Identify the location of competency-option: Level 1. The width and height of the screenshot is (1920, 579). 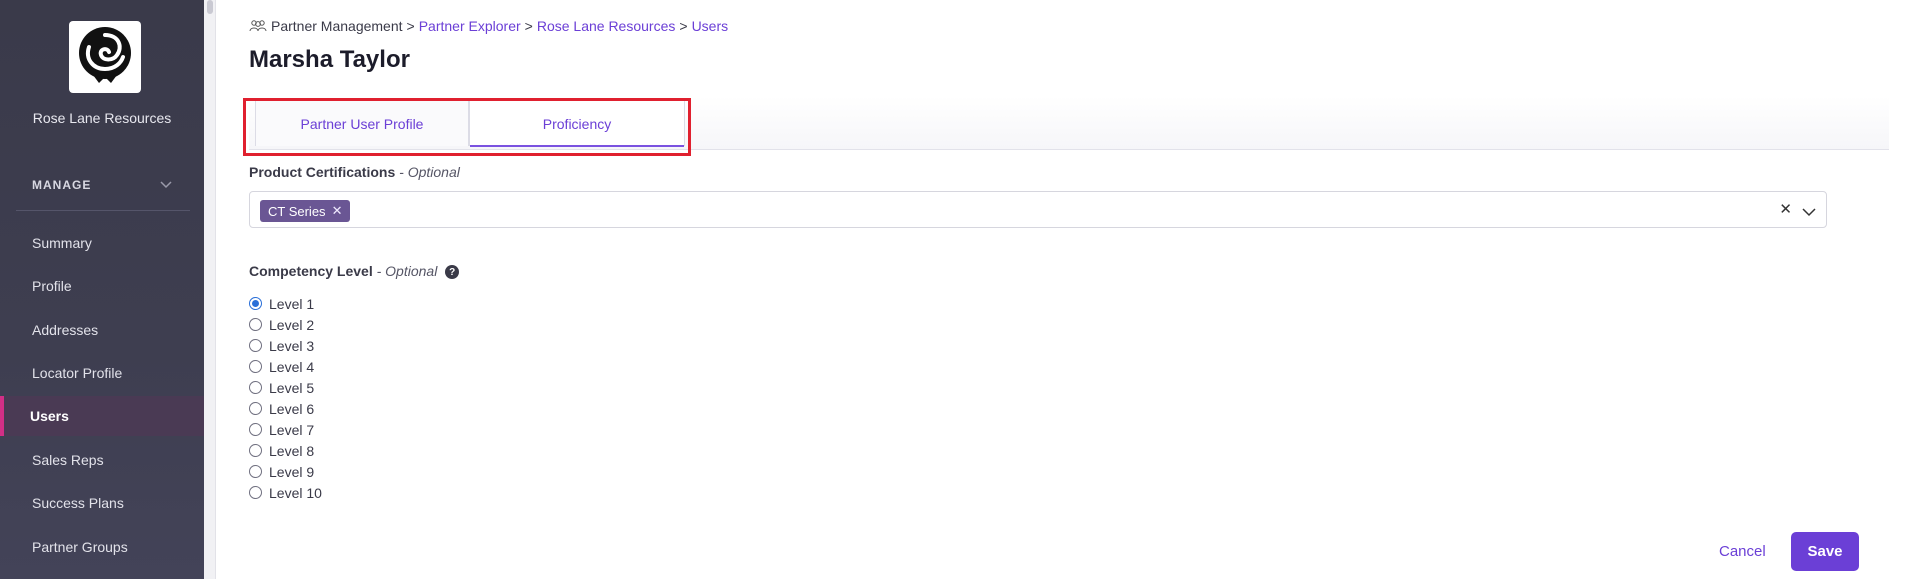
(285, 303).